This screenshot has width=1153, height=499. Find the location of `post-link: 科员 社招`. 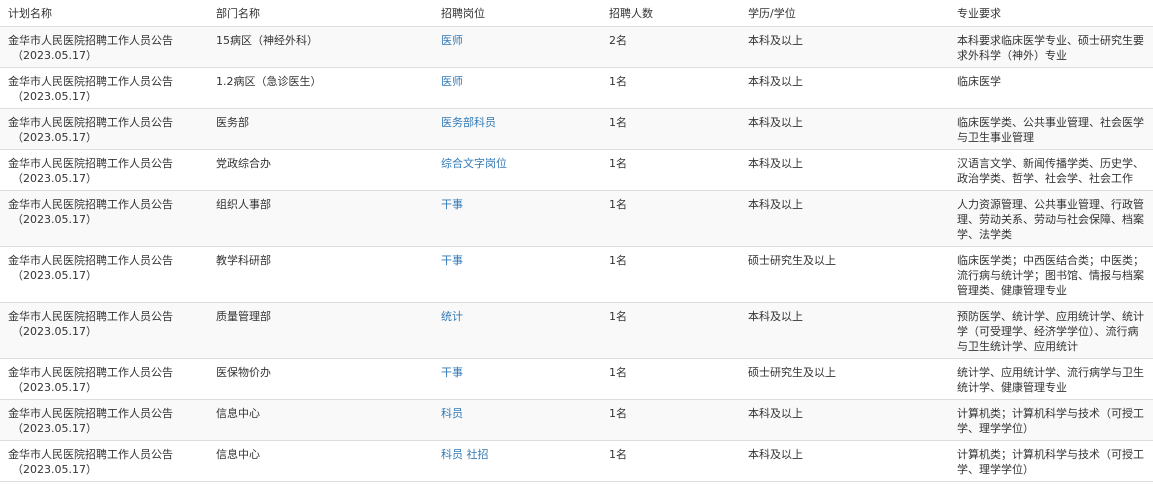

post-link: 科员 社招 is located at coordinates (465, 454).